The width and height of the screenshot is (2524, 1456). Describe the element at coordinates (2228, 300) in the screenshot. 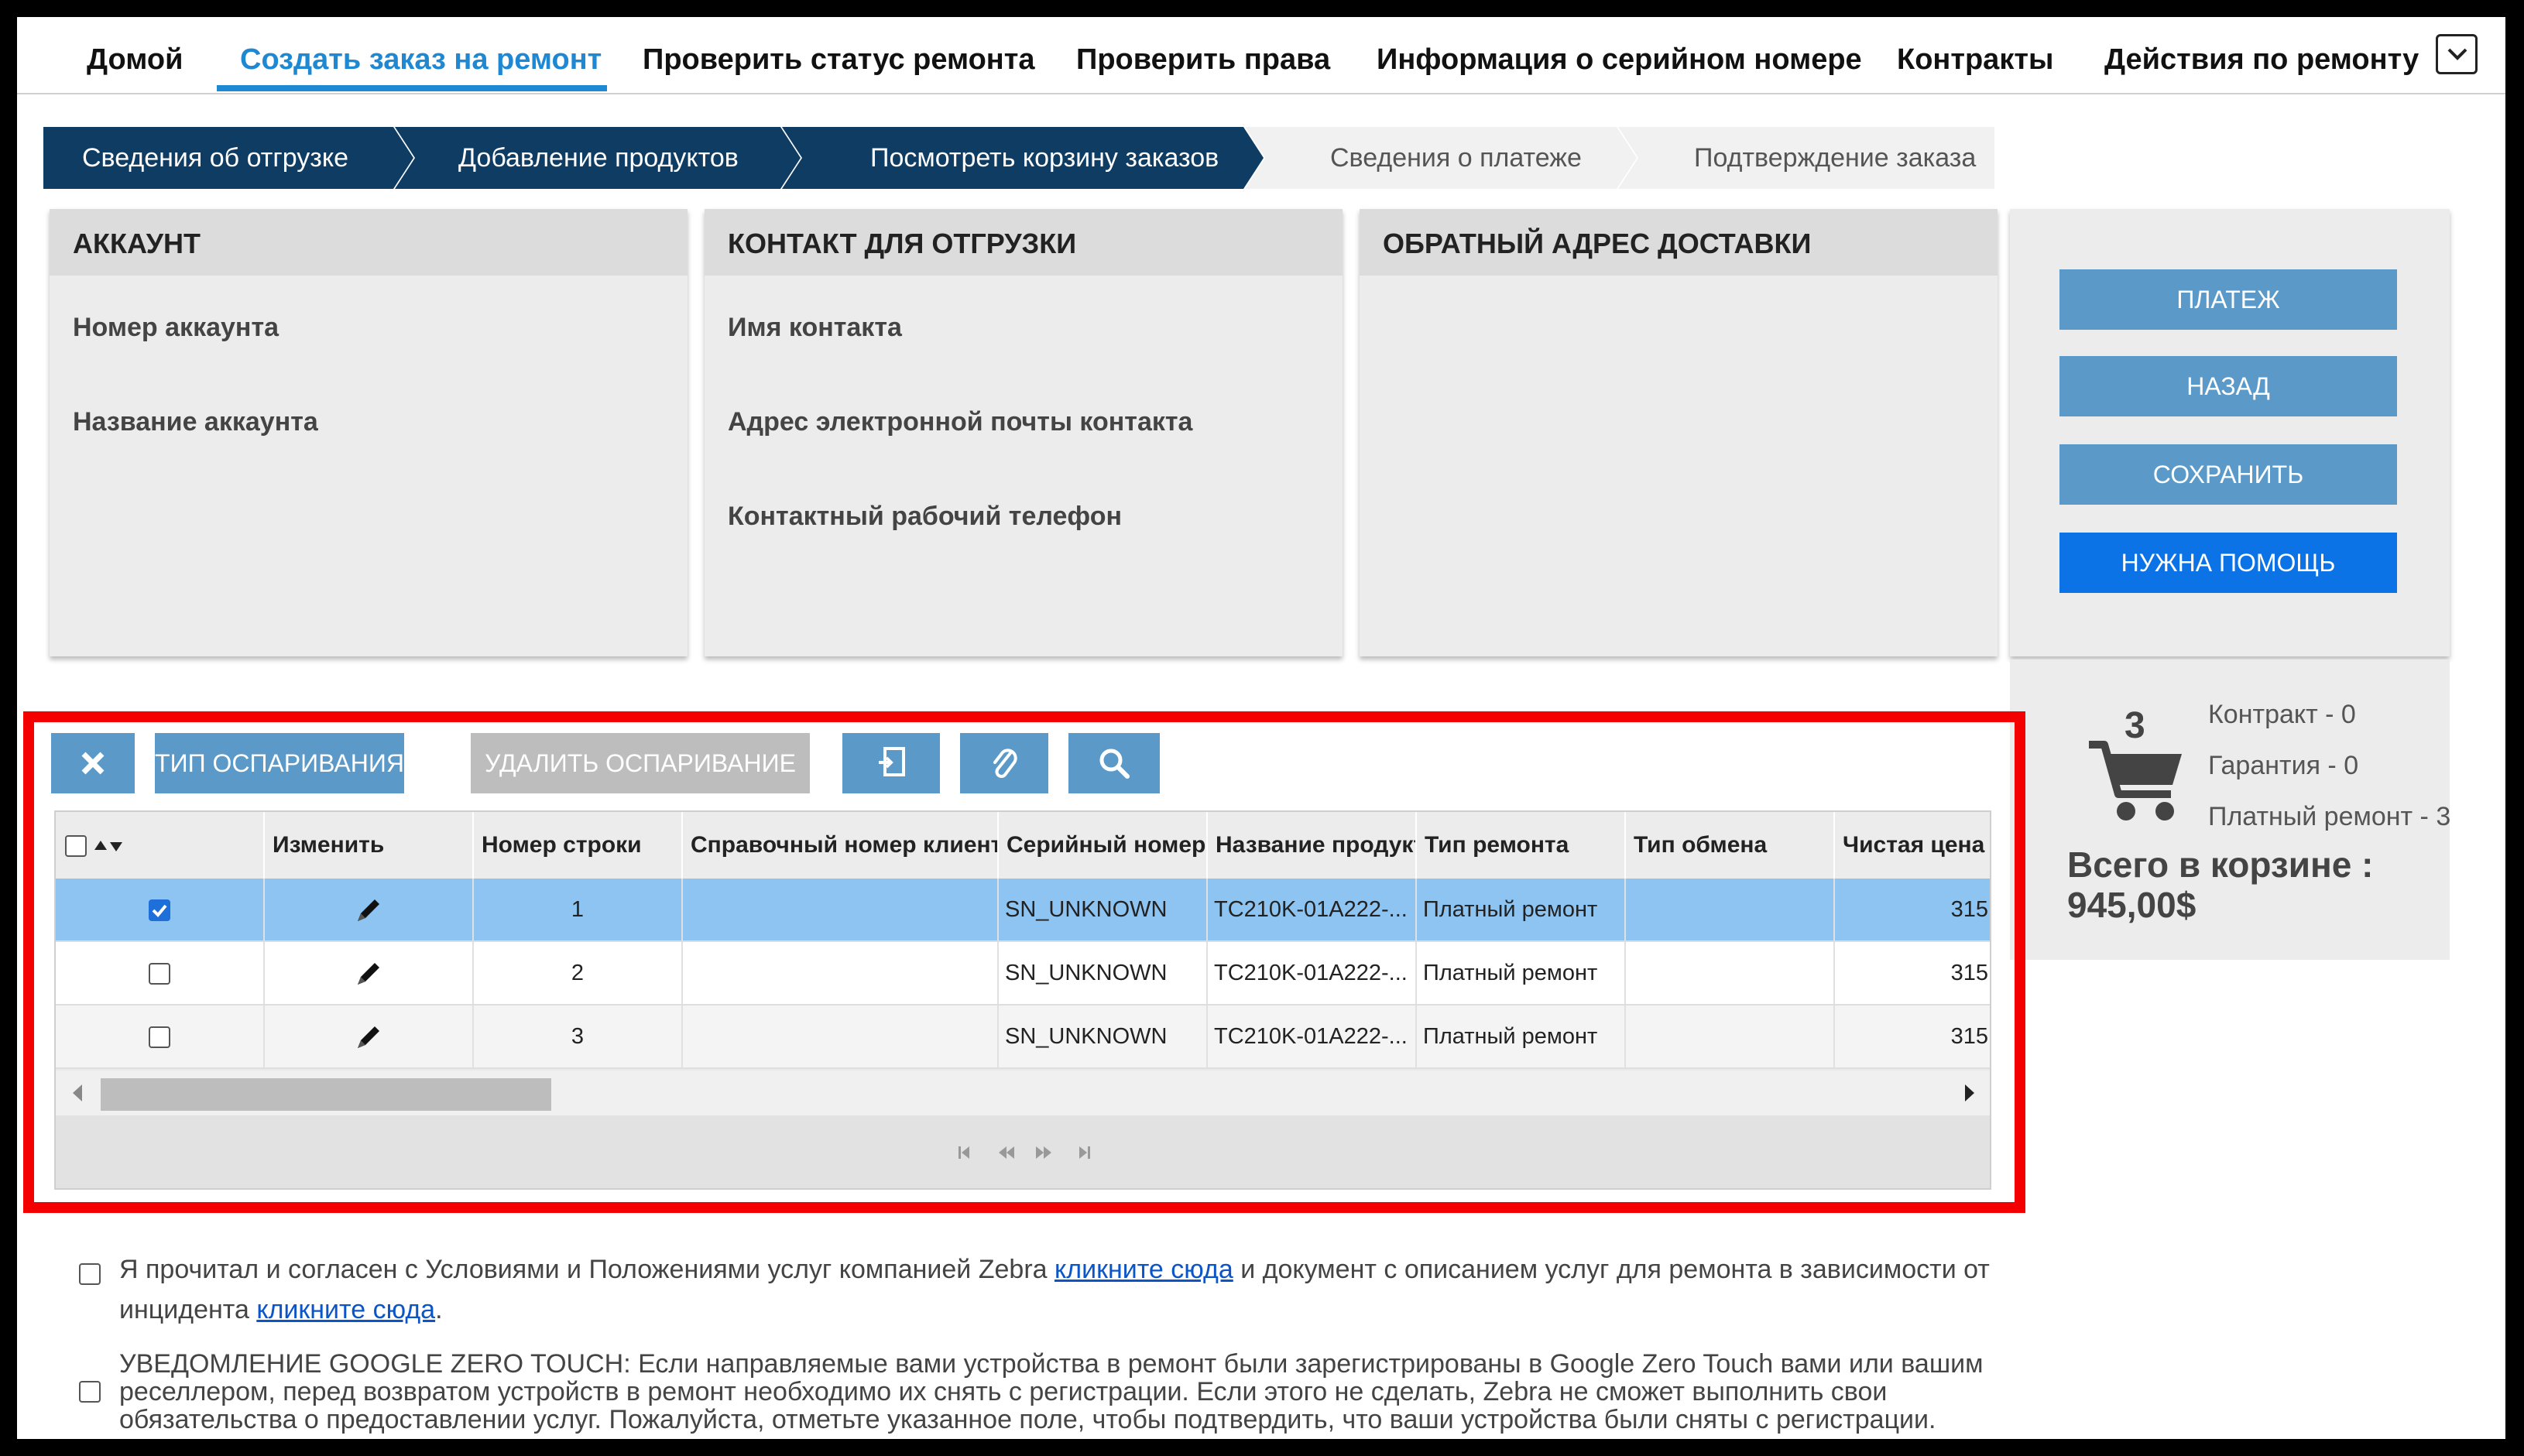

I see `payment-button: ПЛАТЕЖ` at that location.